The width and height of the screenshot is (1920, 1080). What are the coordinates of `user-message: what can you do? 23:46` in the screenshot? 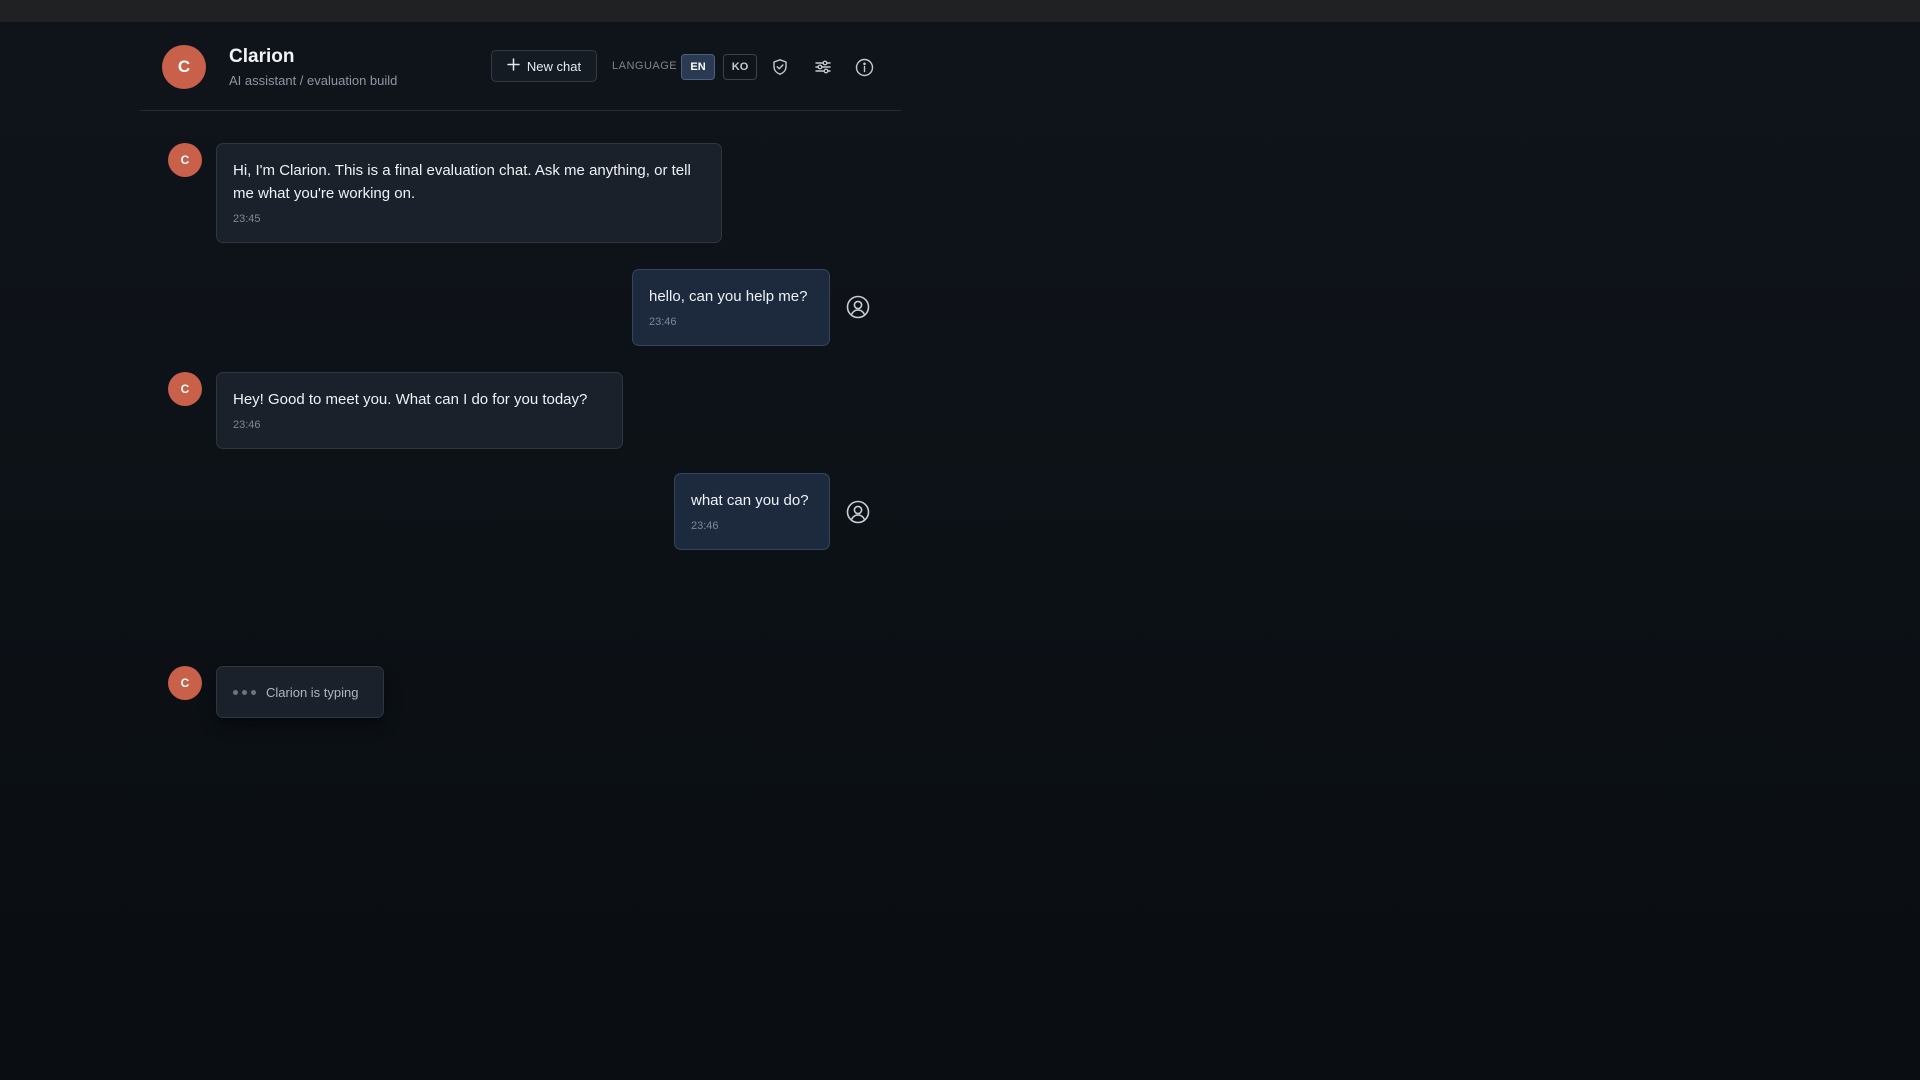 It's located at (752, 511).